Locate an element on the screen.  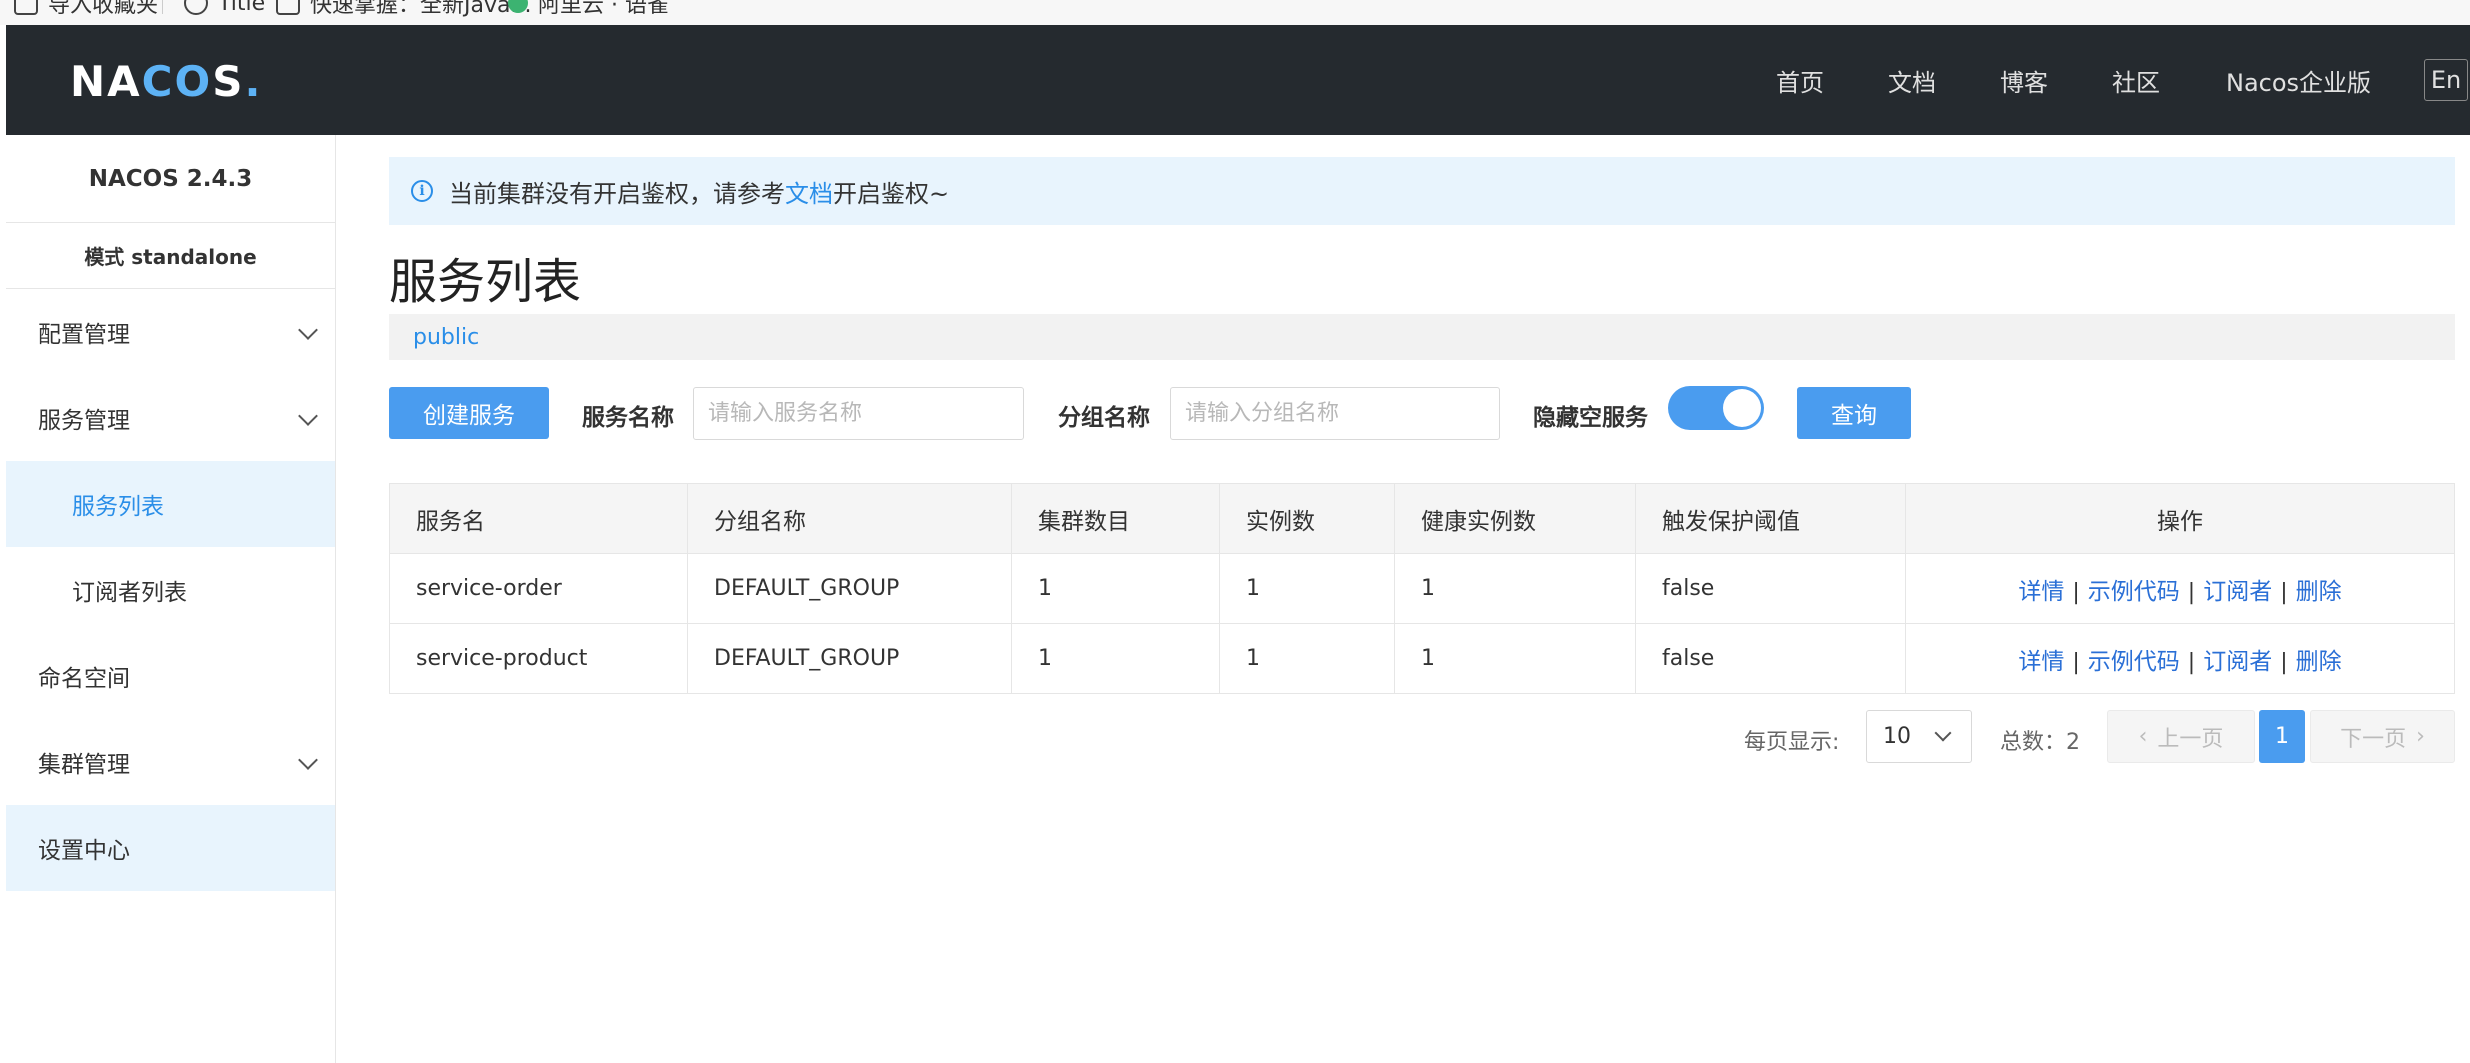
col-protect-threshold: 触发保护阈值 is located at coordinates (1770, 518).